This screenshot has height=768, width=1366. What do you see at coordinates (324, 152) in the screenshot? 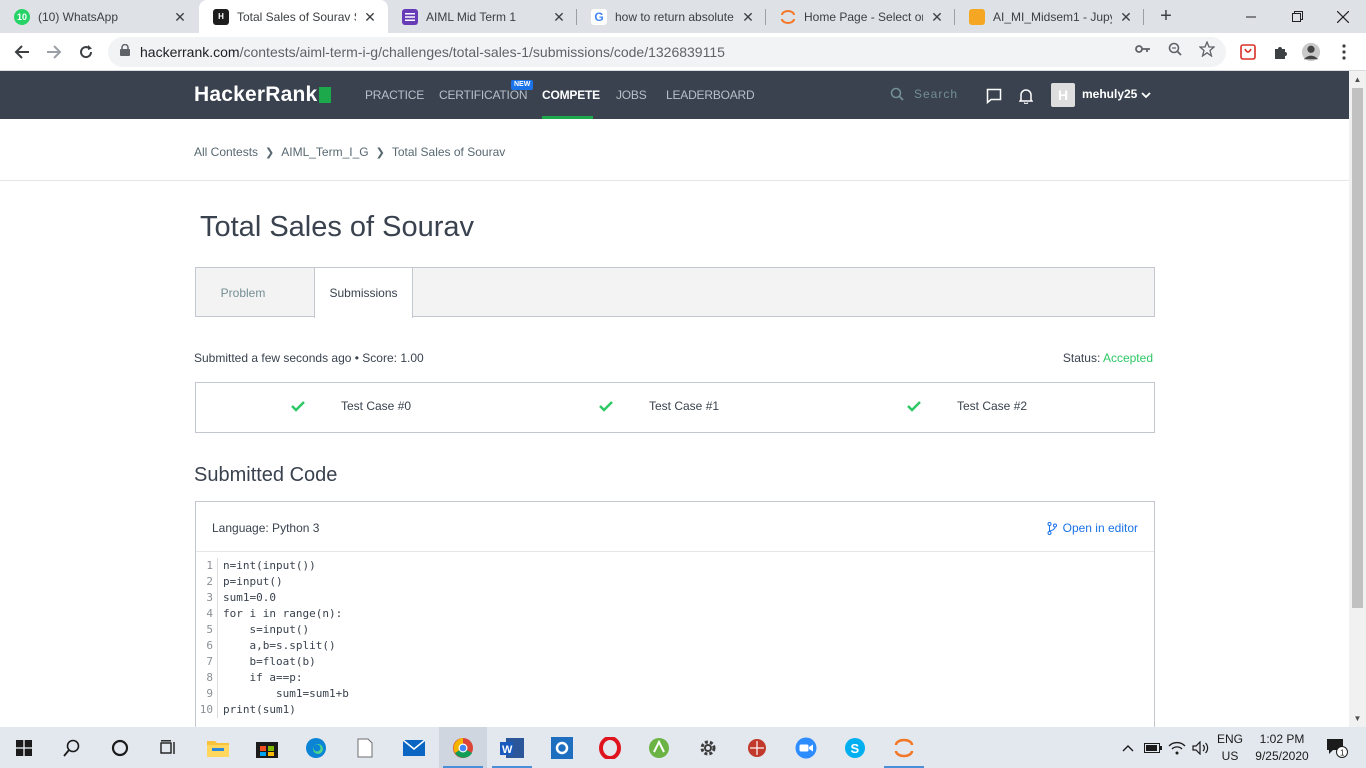
I see `breadcrumb-contest: AIML_Term_I_G` at bounding box center [324, 152].